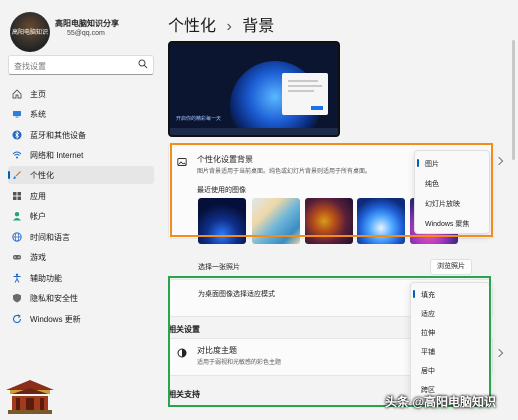 Image resolution: width=518 pixels, height=420 pixels. What do you see at coordinates (87, 23) in the screenshot?
I see `user-name: 高阳电脑知识分享` at bounding box center [87, 23].